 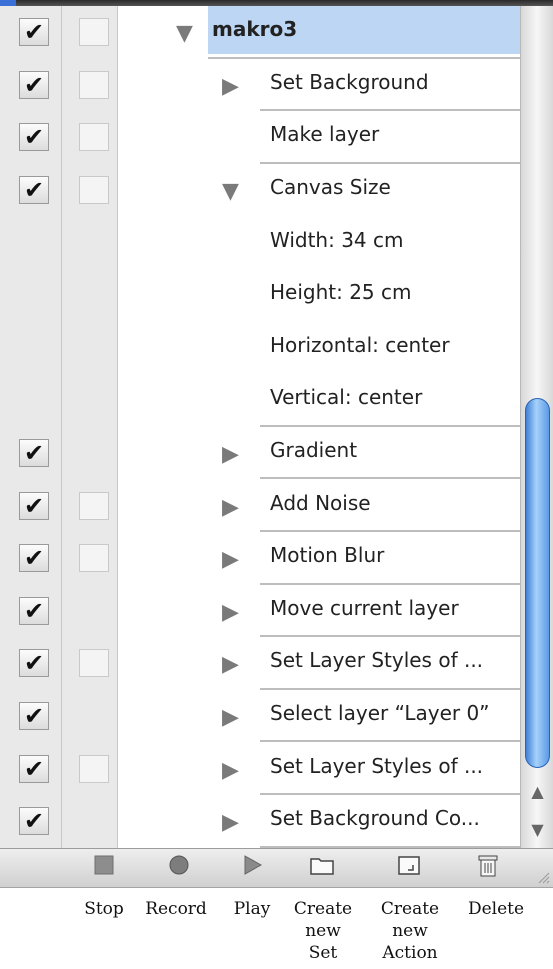 What do you see at coordinates (323, 931) in the screenshot?
I see `create-new-set-label: Create new Set` at bounding box center [323, 931].